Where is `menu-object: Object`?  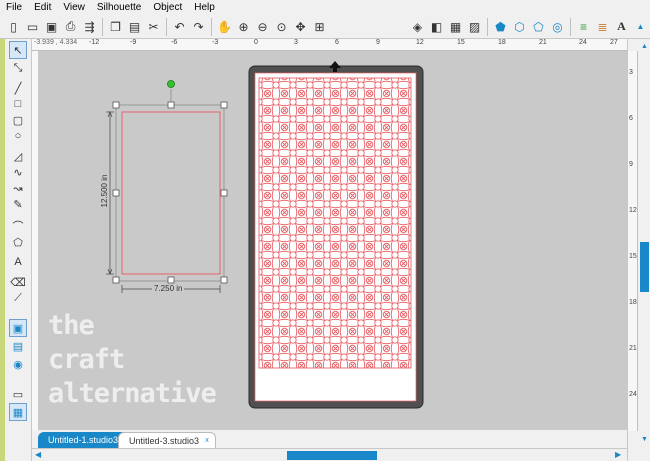 menu-object: Object is located at coordinates (167, 7).